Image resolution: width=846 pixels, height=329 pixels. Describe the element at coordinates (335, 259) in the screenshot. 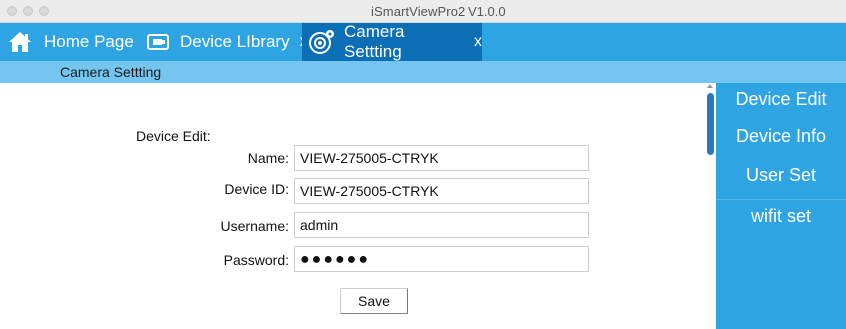

I see `password-field-value: ●●●●●●` at that location.